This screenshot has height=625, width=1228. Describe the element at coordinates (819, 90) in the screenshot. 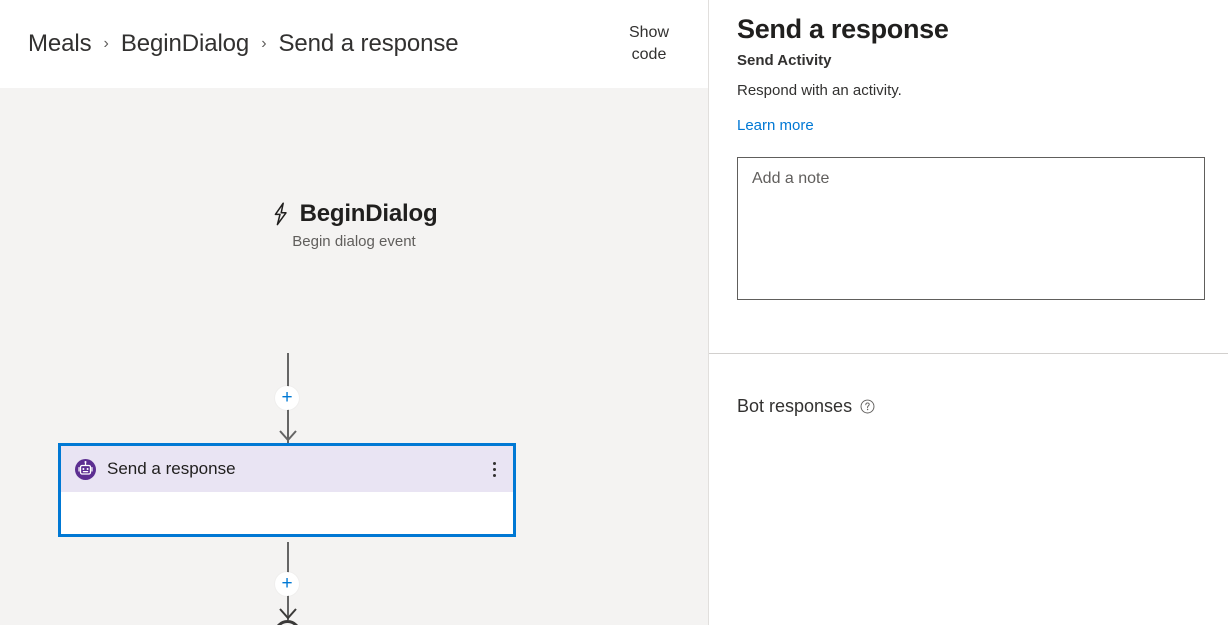

I see `panel-description: Respond with an activity.` at that location.